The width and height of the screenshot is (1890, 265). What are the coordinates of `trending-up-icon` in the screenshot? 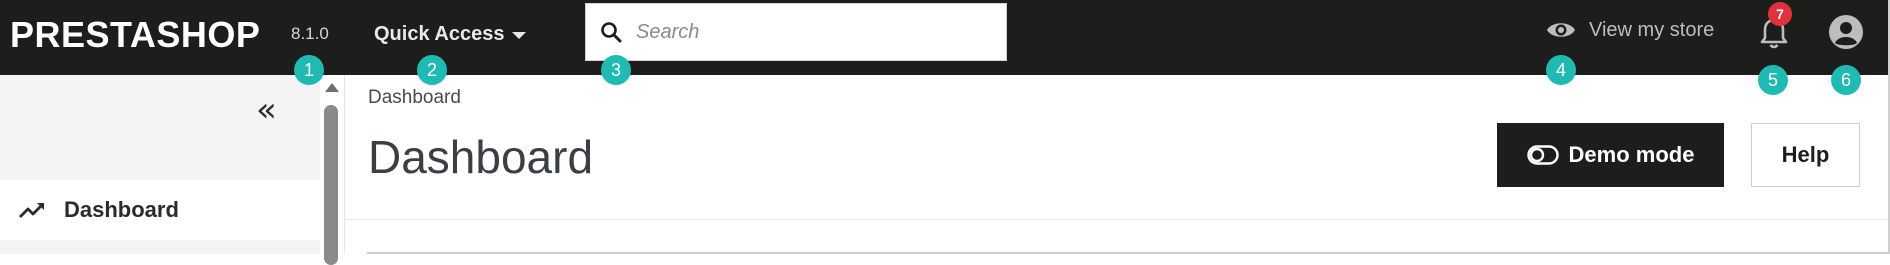 It's located at (32, 210).